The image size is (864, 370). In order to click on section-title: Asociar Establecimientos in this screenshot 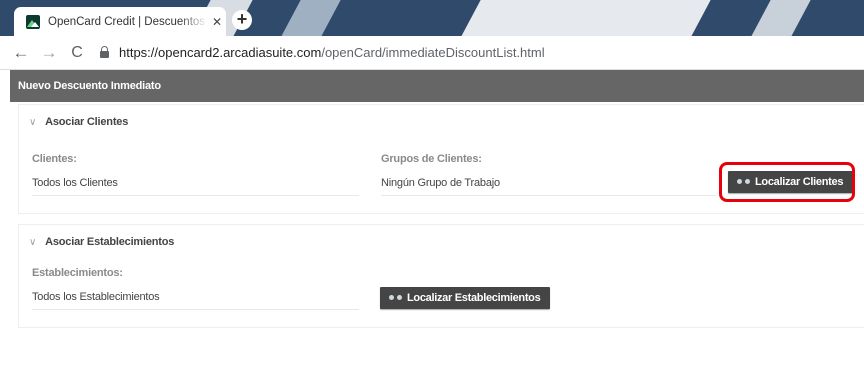, I will do `click(110, 242)`.